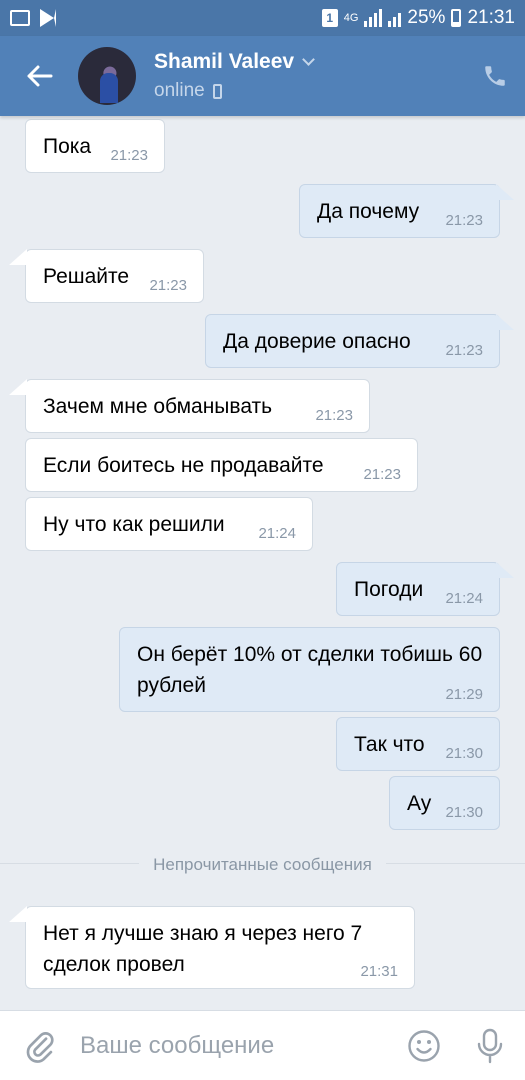  I want to click on message-text: Да почему, so click(368, 211).